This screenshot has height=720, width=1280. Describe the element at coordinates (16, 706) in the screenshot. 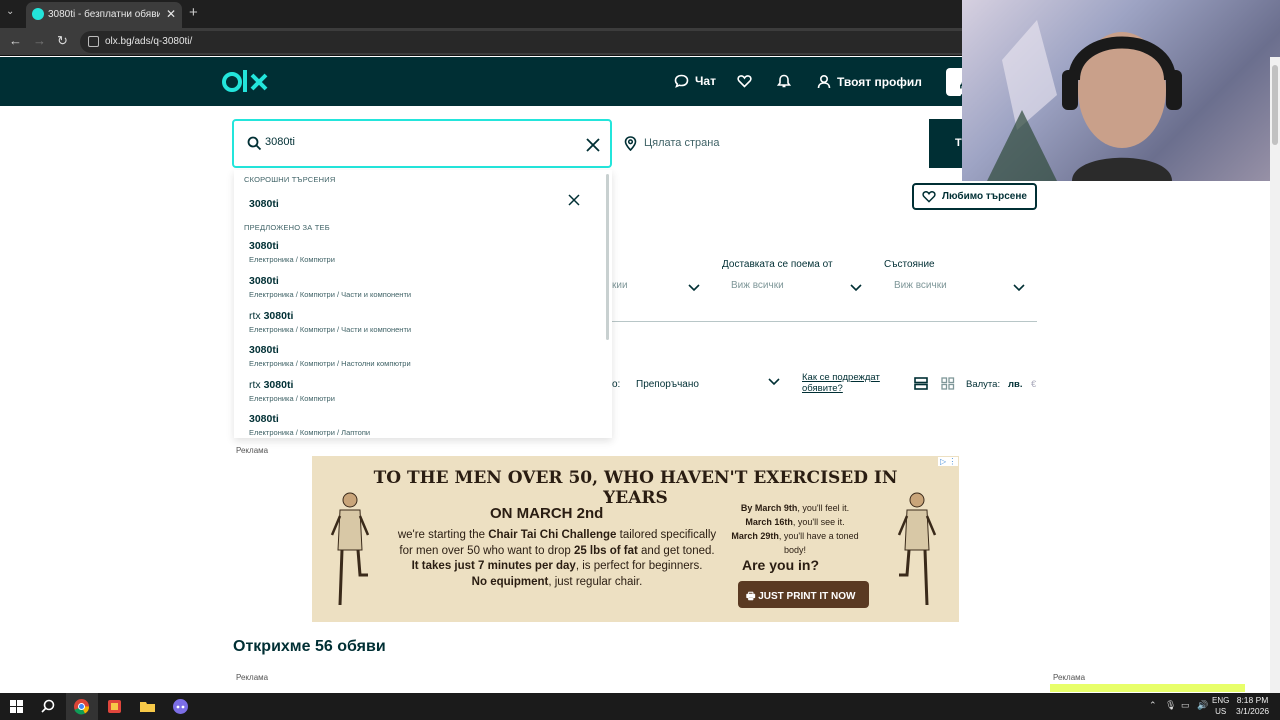

I see `windows-start-icon` at that location.